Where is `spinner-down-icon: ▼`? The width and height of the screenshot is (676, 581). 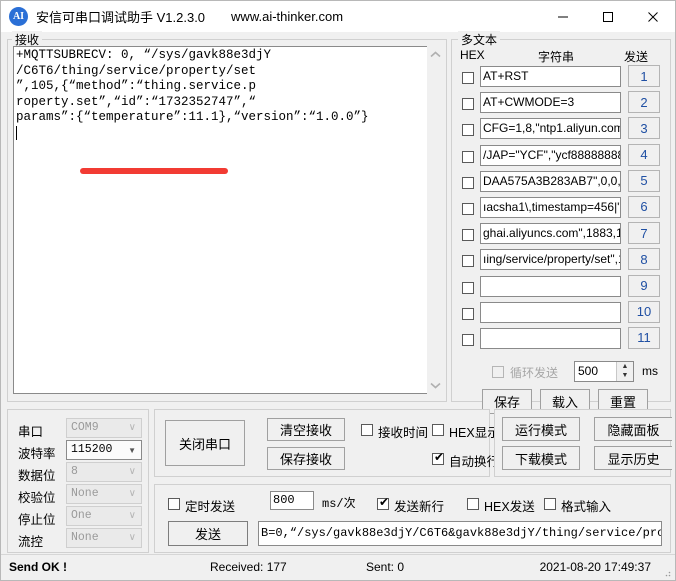 spinner-down-icon: ▼ is located at coordinates (625, 375).